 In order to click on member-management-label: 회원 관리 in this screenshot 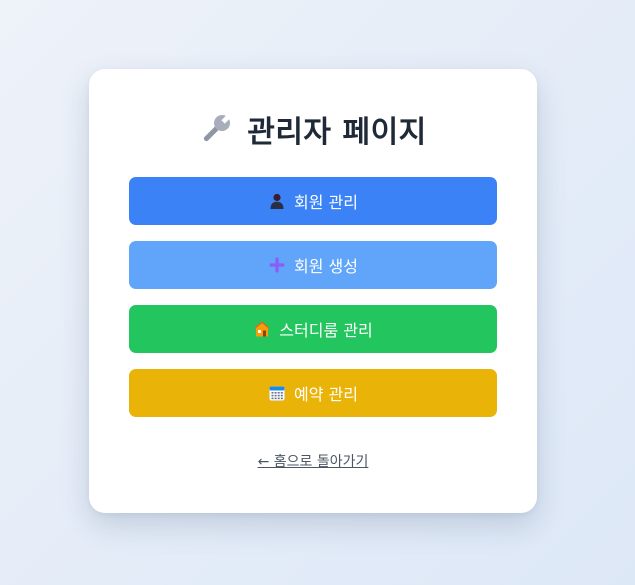, I will do `click(326, 202)`.